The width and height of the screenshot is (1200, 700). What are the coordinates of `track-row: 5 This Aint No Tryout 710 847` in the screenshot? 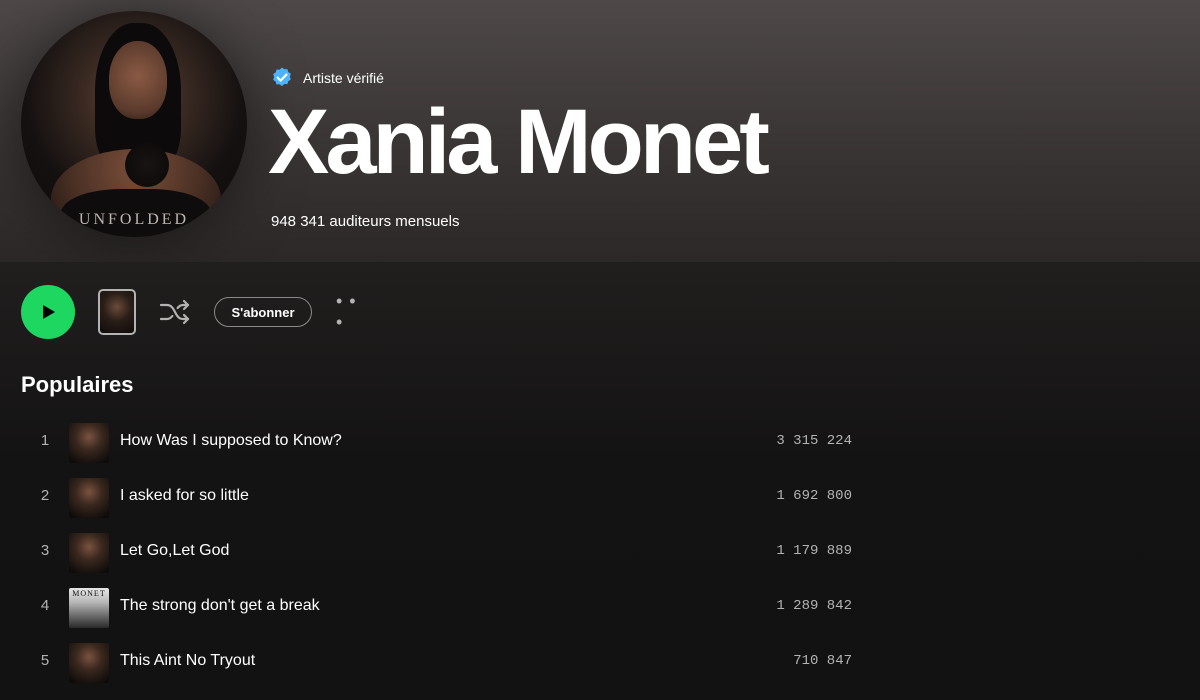 It's located at (600, 663).